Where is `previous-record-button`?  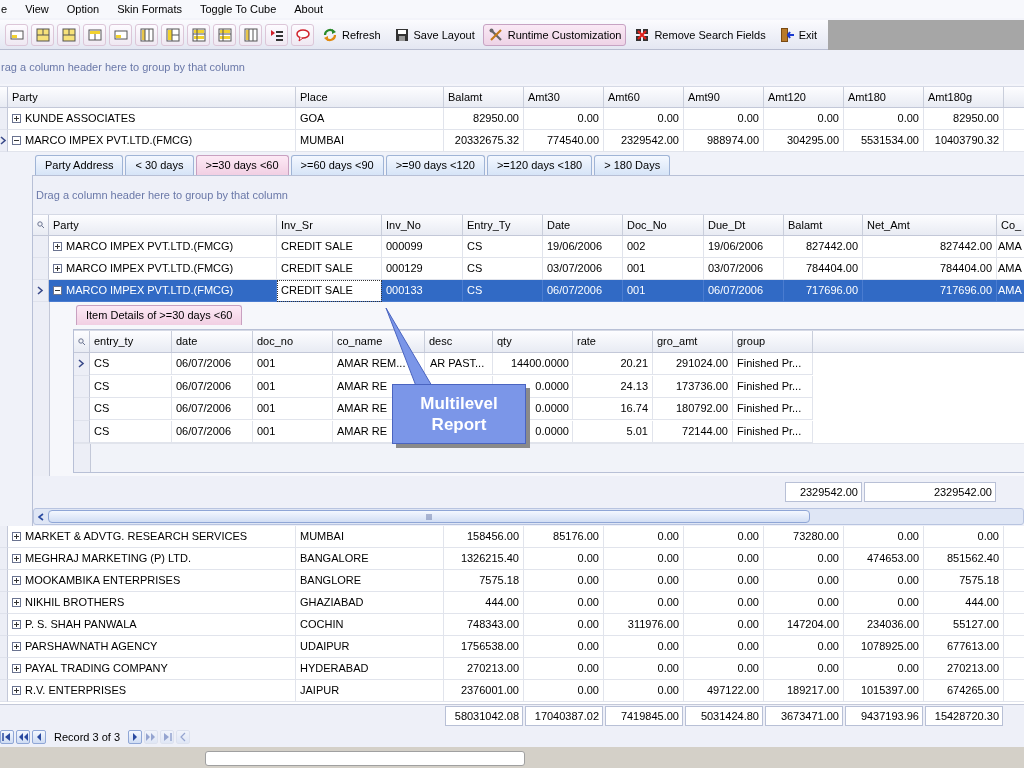
previous-record-button is located at coordinates (39, 737).